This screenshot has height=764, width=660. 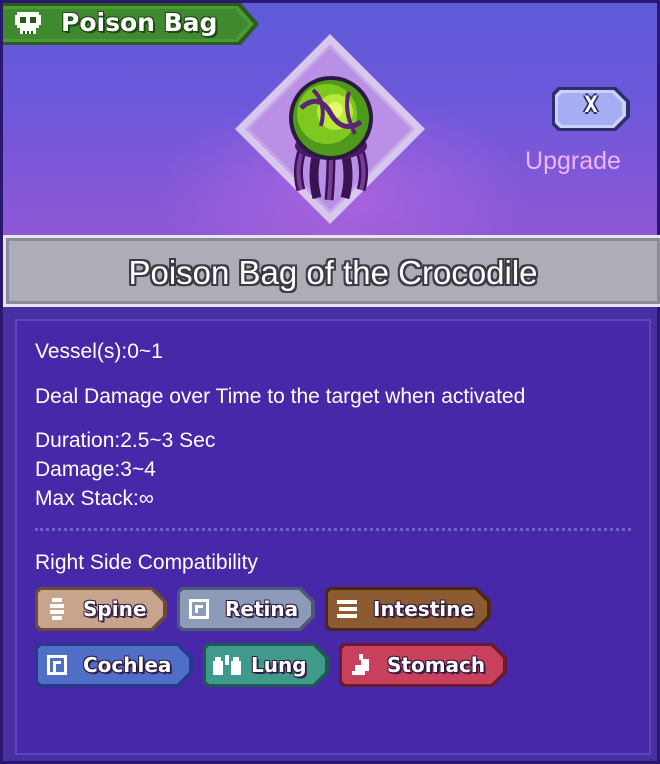 What do you see at coordinates (361, 665) in the screenshot?
I see `stomach-icon` at bounding box center [361, 665].